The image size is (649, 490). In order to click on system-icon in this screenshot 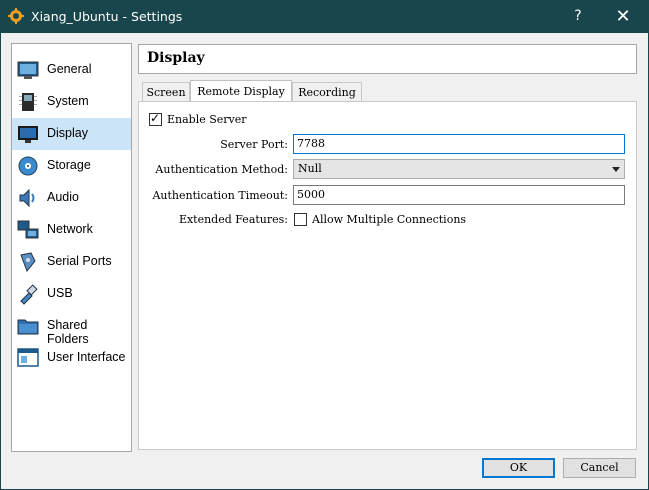, I will do `click(28, 102)`.